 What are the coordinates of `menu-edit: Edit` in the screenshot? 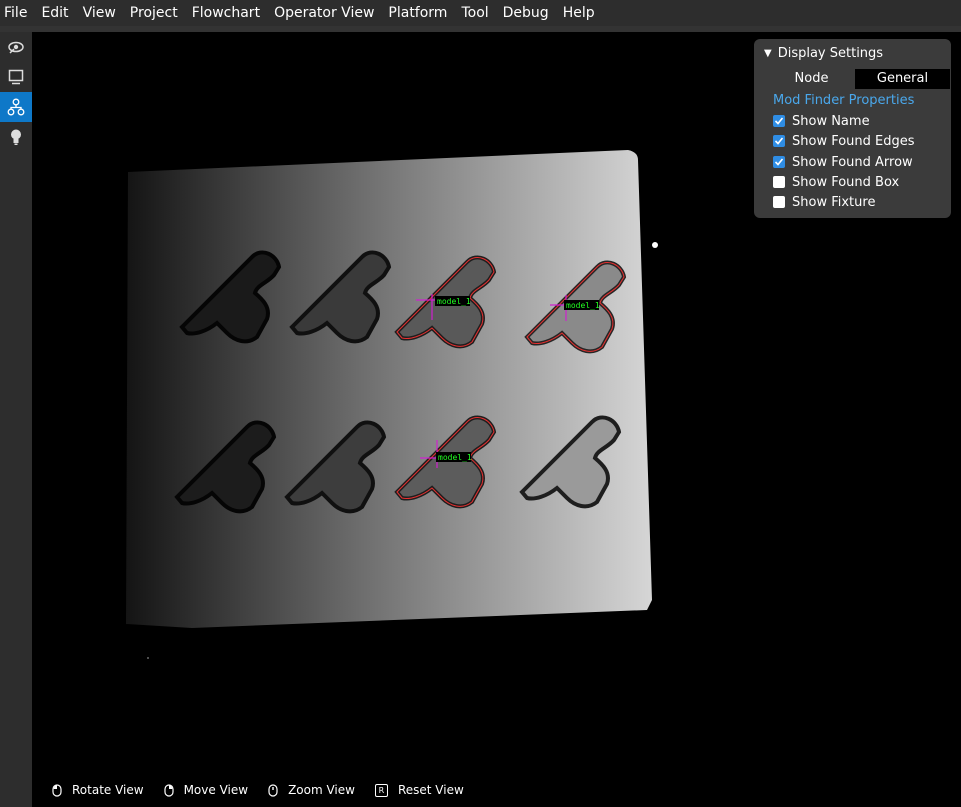 It's located at (56, 13).